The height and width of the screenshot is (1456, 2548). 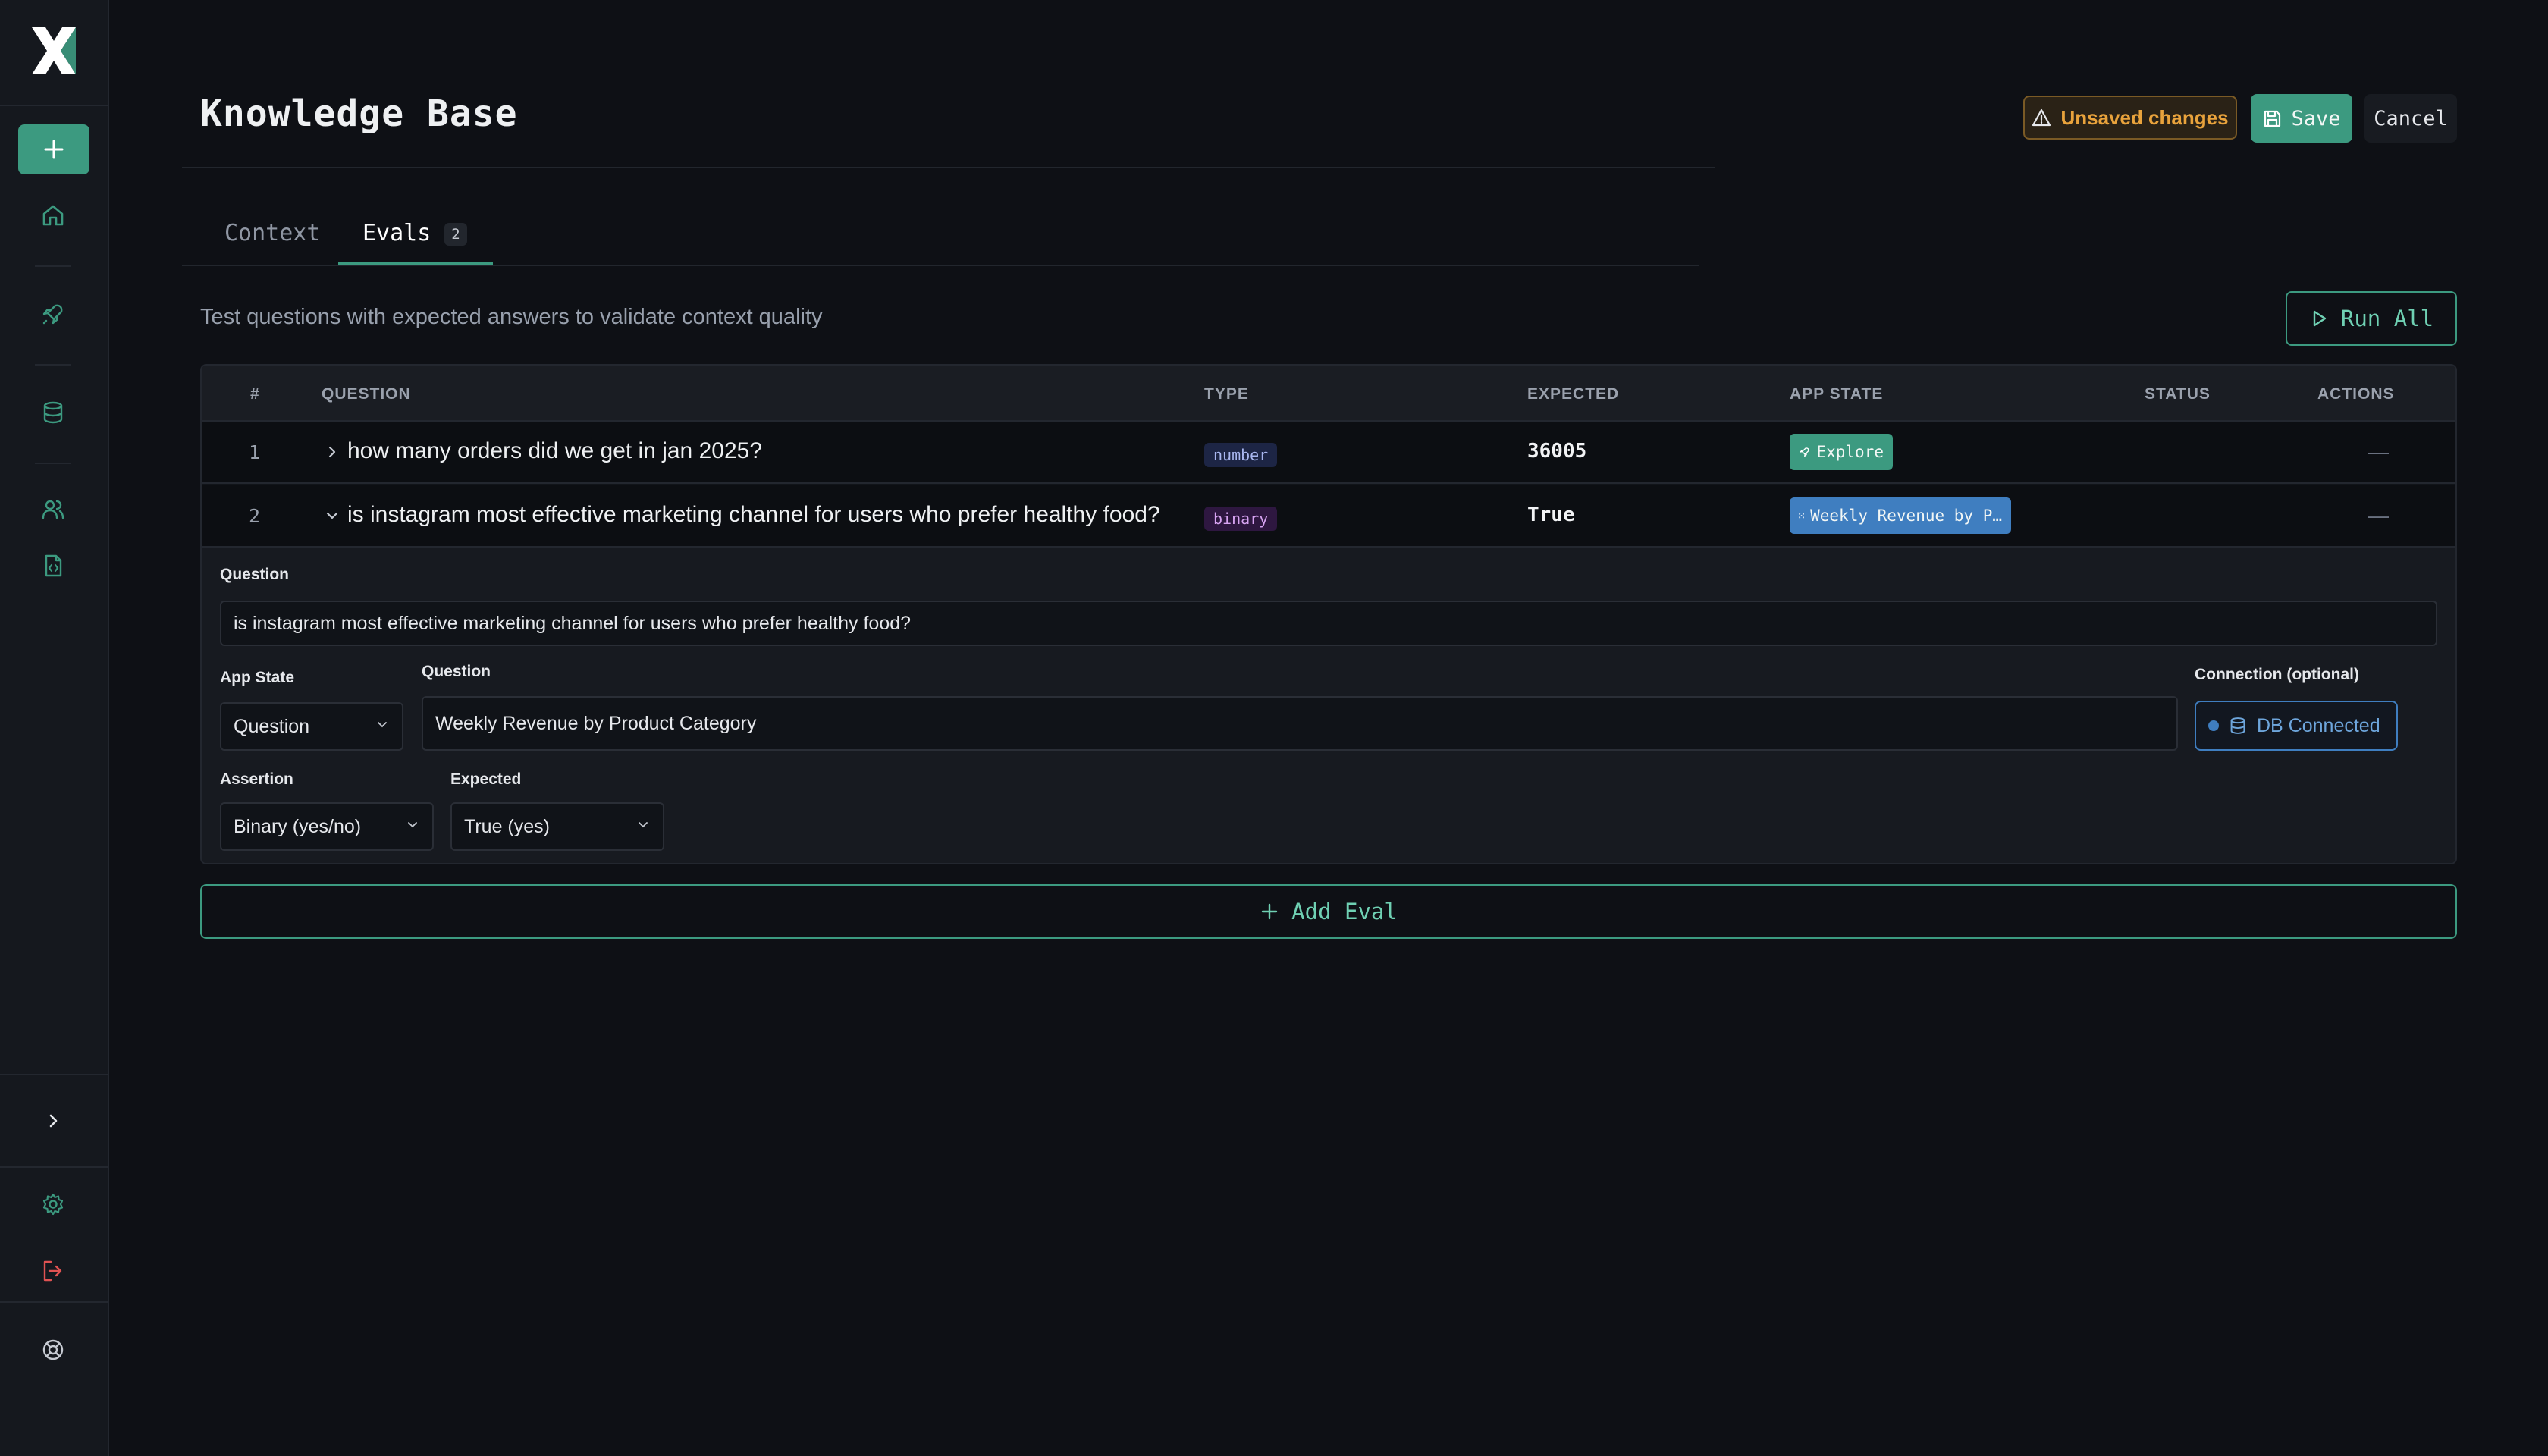 I want to click on page-title: Knowledge Base, so click(x=359, y=114).